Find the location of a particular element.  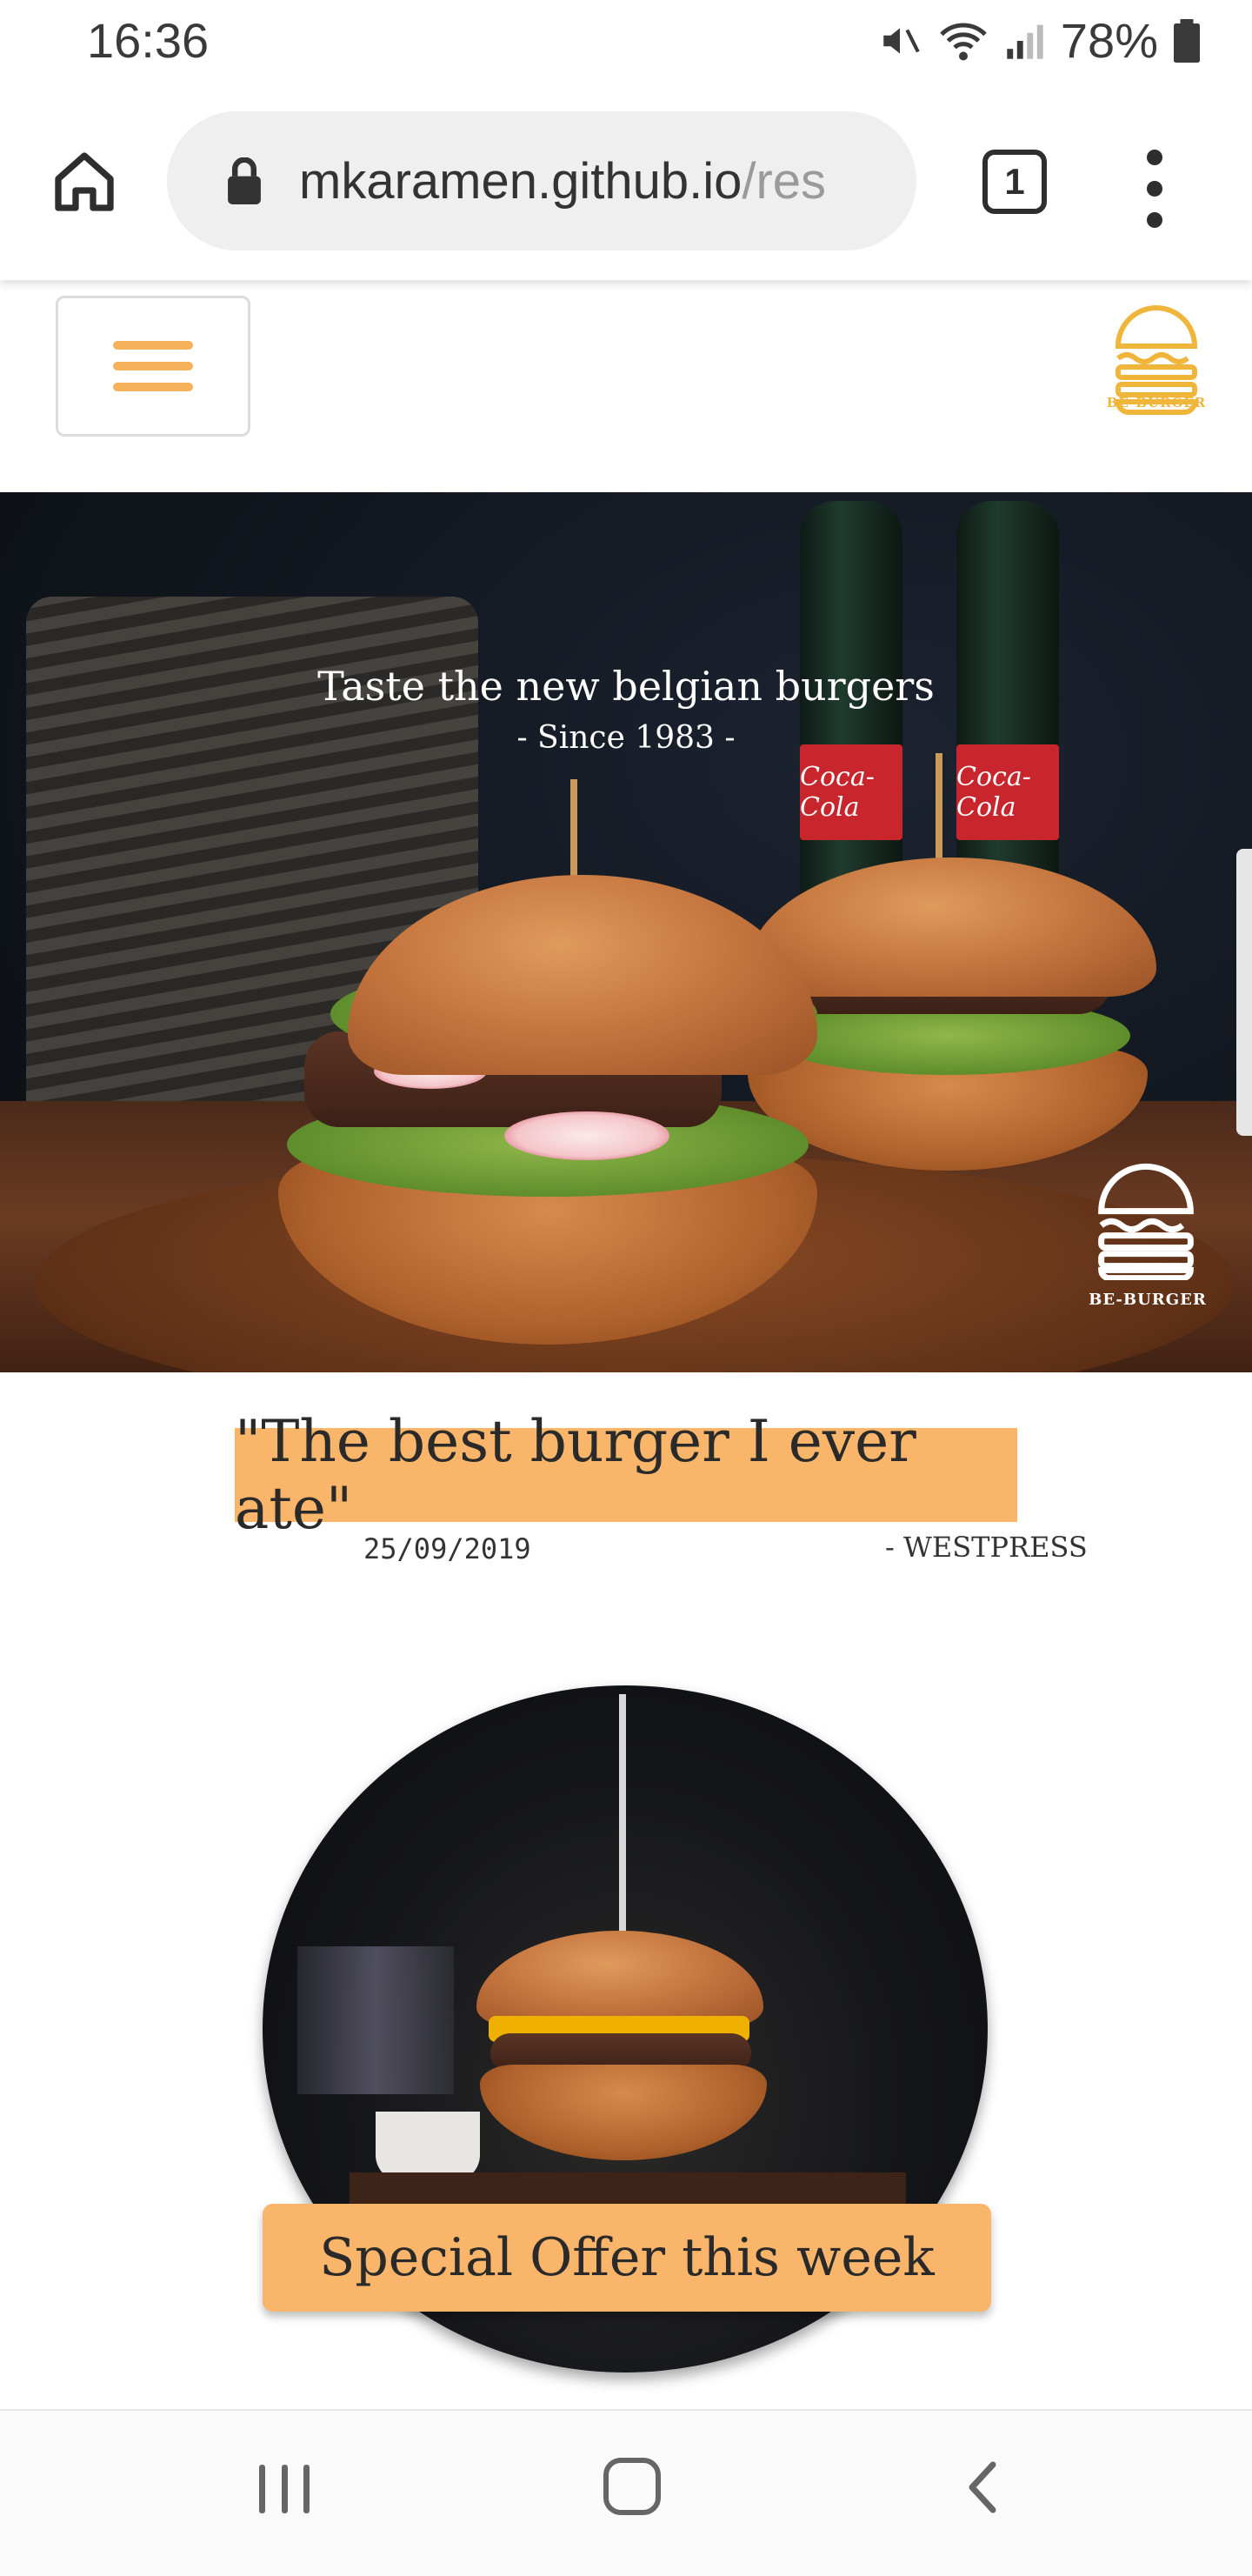

sauce-bowl is located at coordinates (428, 2146).